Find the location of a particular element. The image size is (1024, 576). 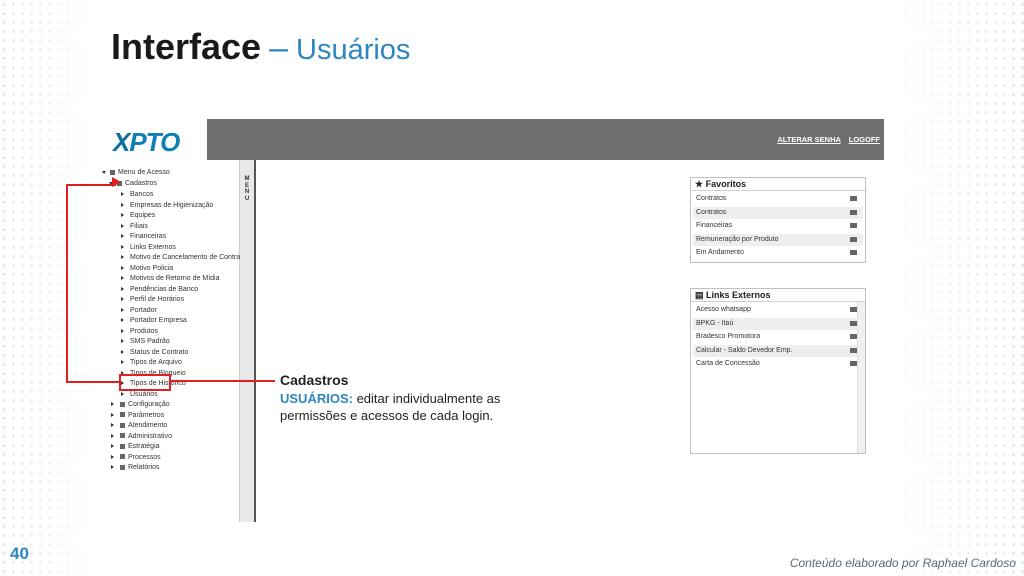

cadastros-item: Empresas de Higienização is located at coordinates (167, 205).